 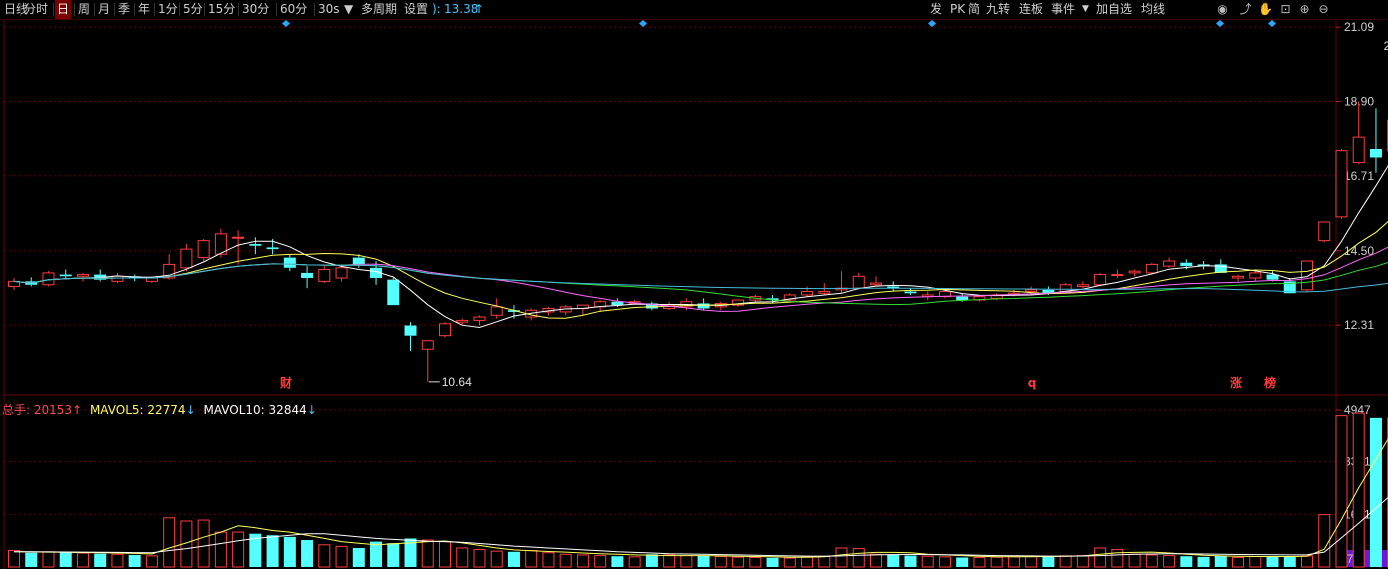 I want to click on period-tab-4: 月, so click(x=104, y=9).